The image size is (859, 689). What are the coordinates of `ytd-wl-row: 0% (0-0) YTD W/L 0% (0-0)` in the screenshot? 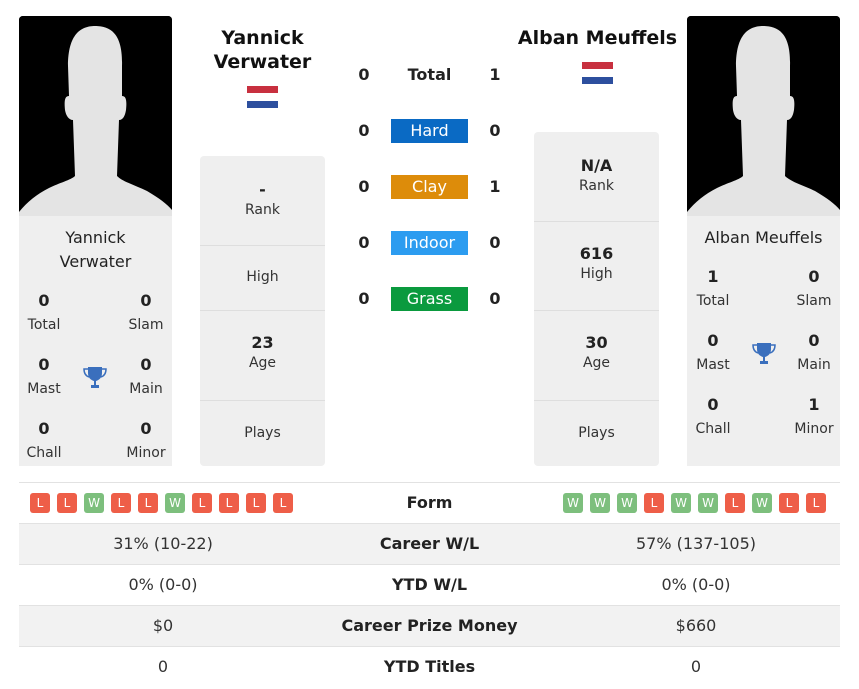 It's located at (429, 584).